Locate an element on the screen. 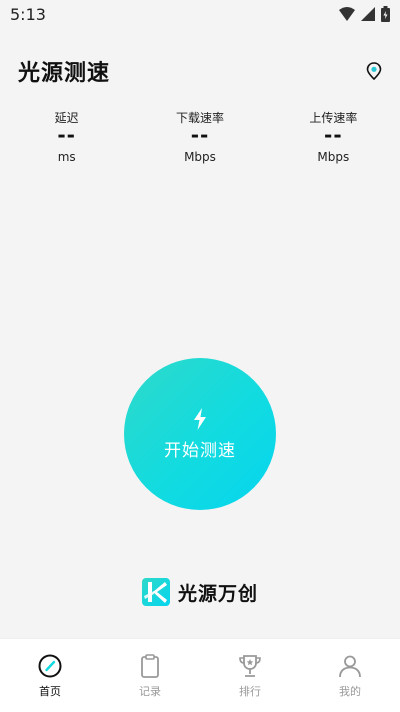 This screenshot has width=400, height=712. status-time: 5:13 is located at coordinates (28, 14).